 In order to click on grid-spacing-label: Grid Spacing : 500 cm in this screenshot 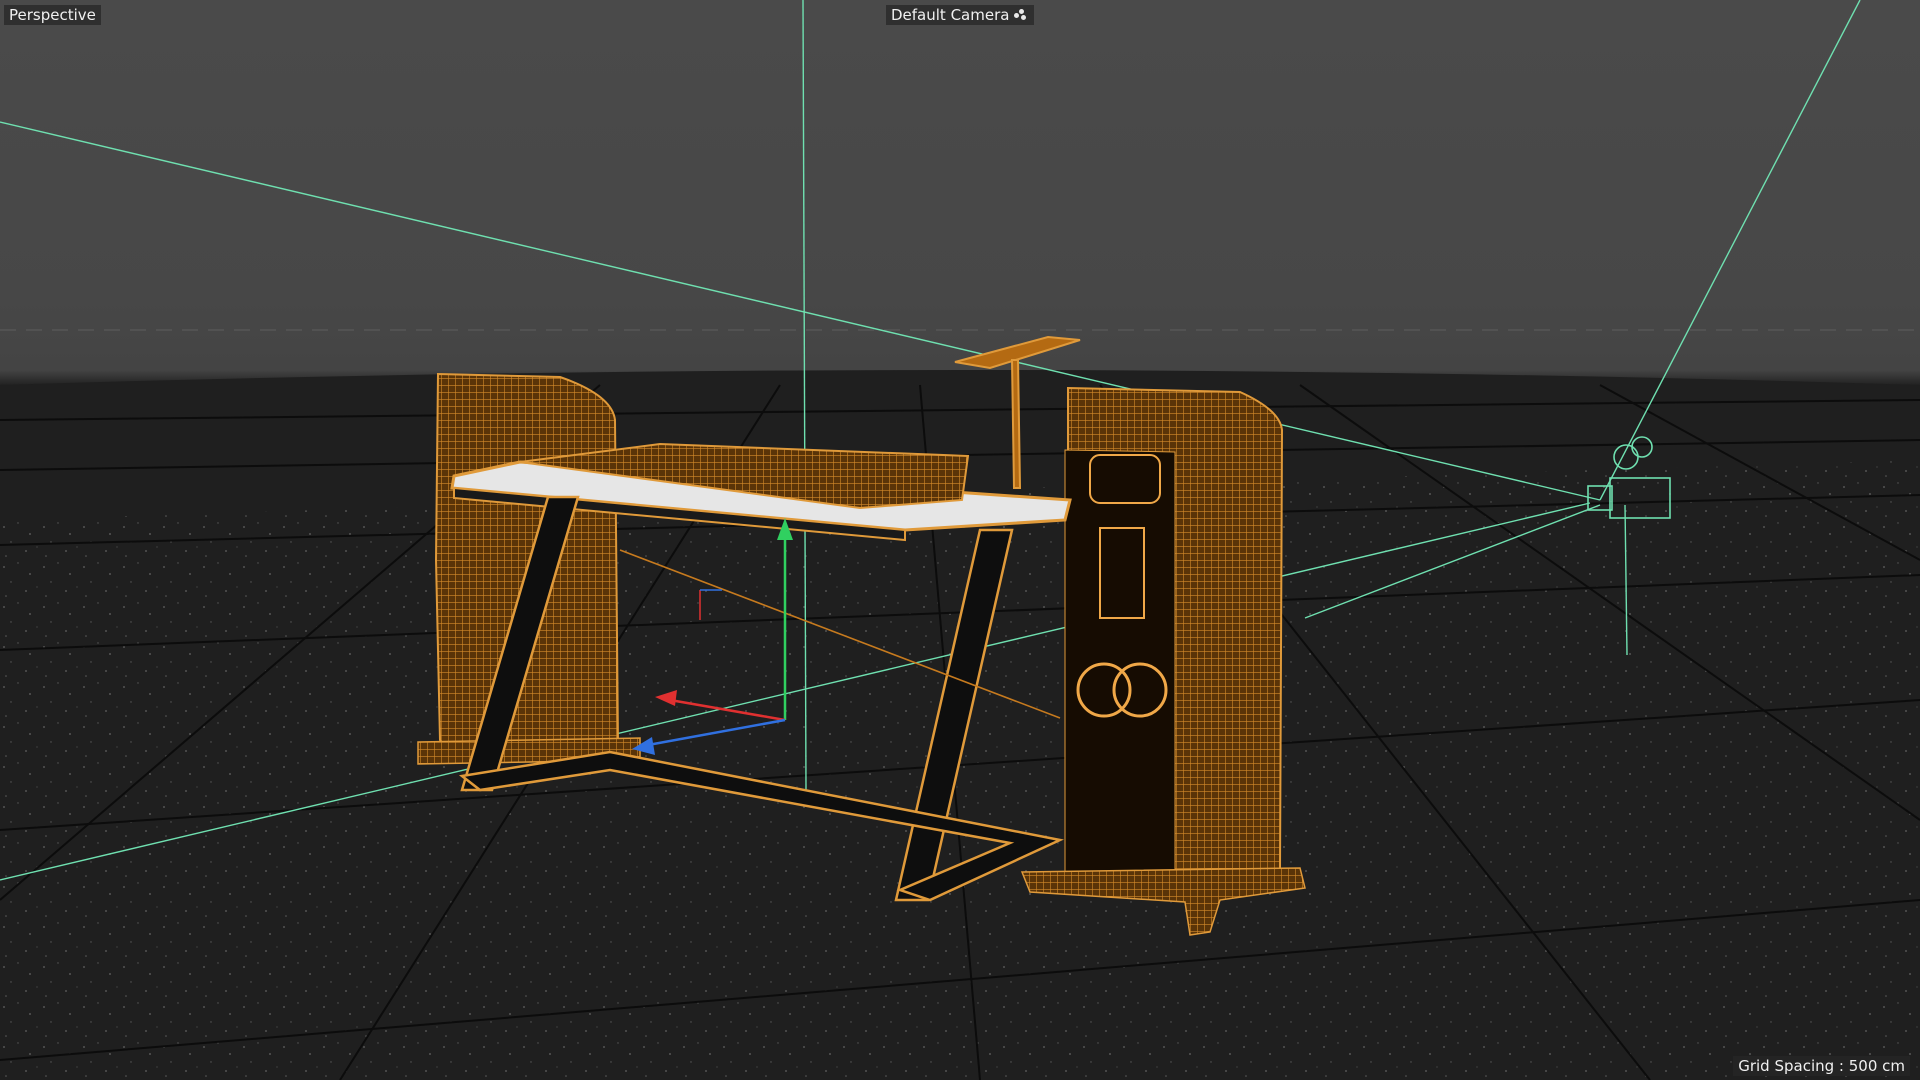, I will do `click(1821, 1066)`.